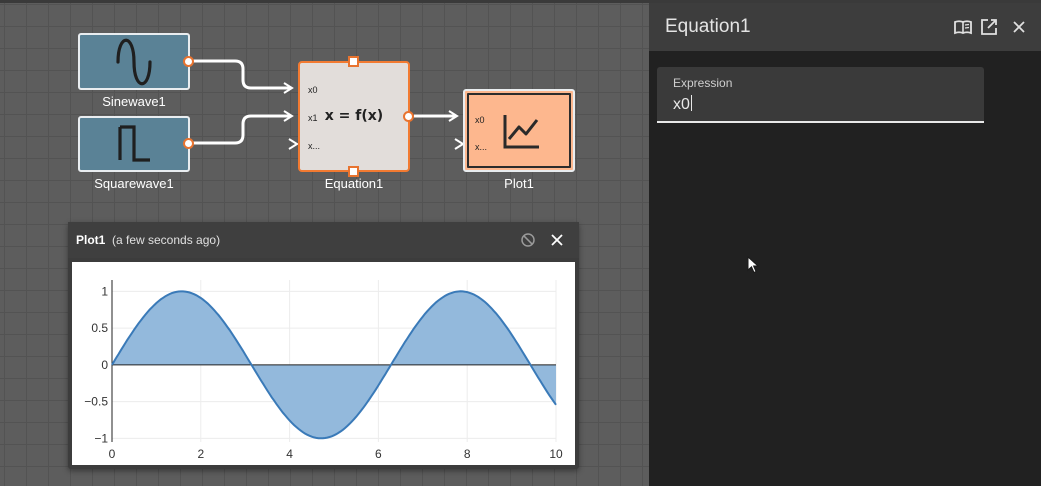 The width and height of the screenshot is (1041, 486). What do you see at coordinates (188, 143) in the screenshot?
I see `squarewave-output-port` at bounding box center [188, 143].